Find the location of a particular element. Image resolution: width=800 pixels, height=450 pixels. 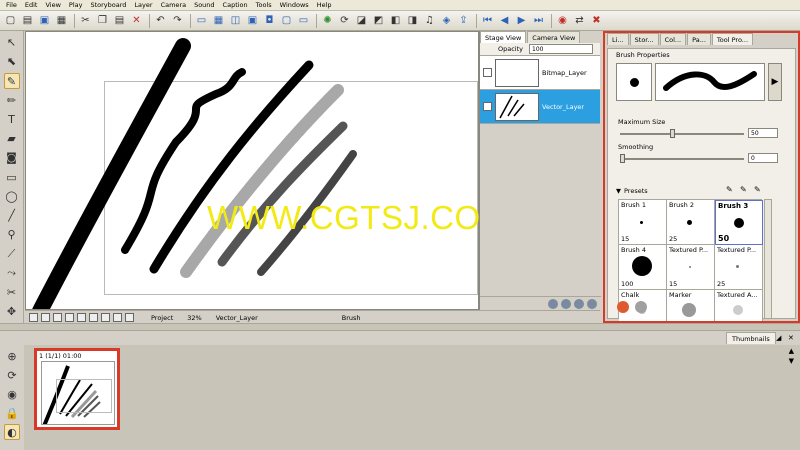

sound-scrub-icon: ◉ is located at coordinates (562, 20).